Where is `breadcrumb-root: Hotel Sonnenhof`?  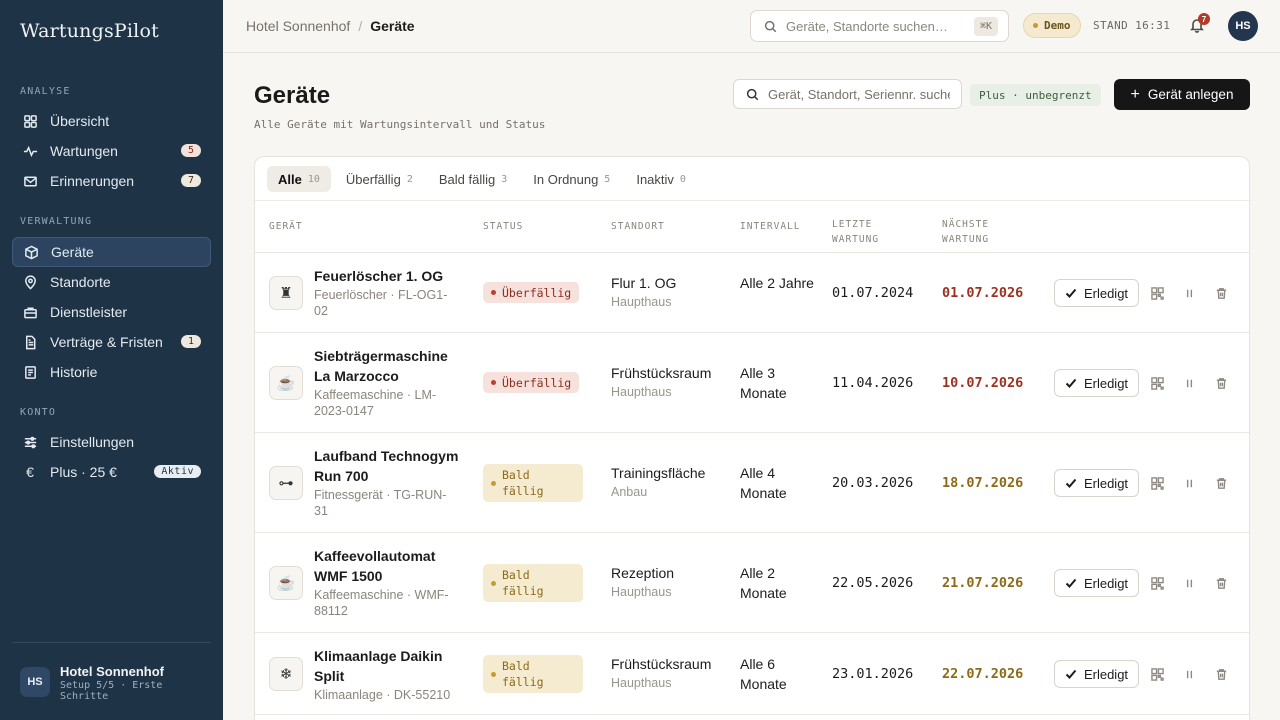 breadcrumb-root: Hotel Sonnenhof is located at coordinates (298, 26).